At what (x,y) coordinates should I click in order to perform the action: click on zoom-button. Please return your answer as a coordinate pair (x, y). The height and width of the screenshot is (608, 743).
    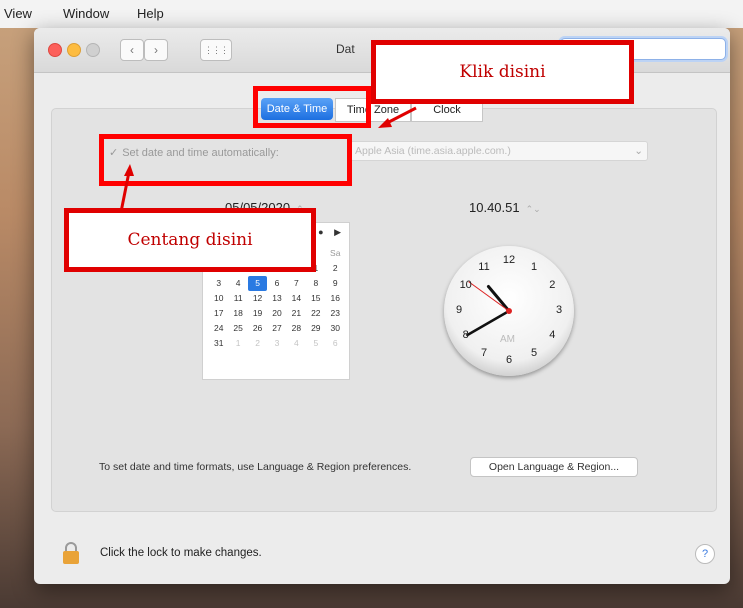
    Looking at the image, I should click on (93, 50).